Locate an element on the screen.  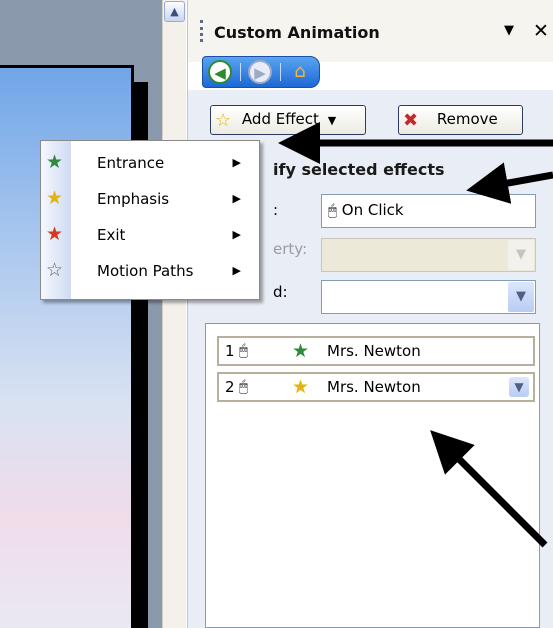
task-pane-header: Custom Animation ▼ ✕ is located at coordinates (370, 31).